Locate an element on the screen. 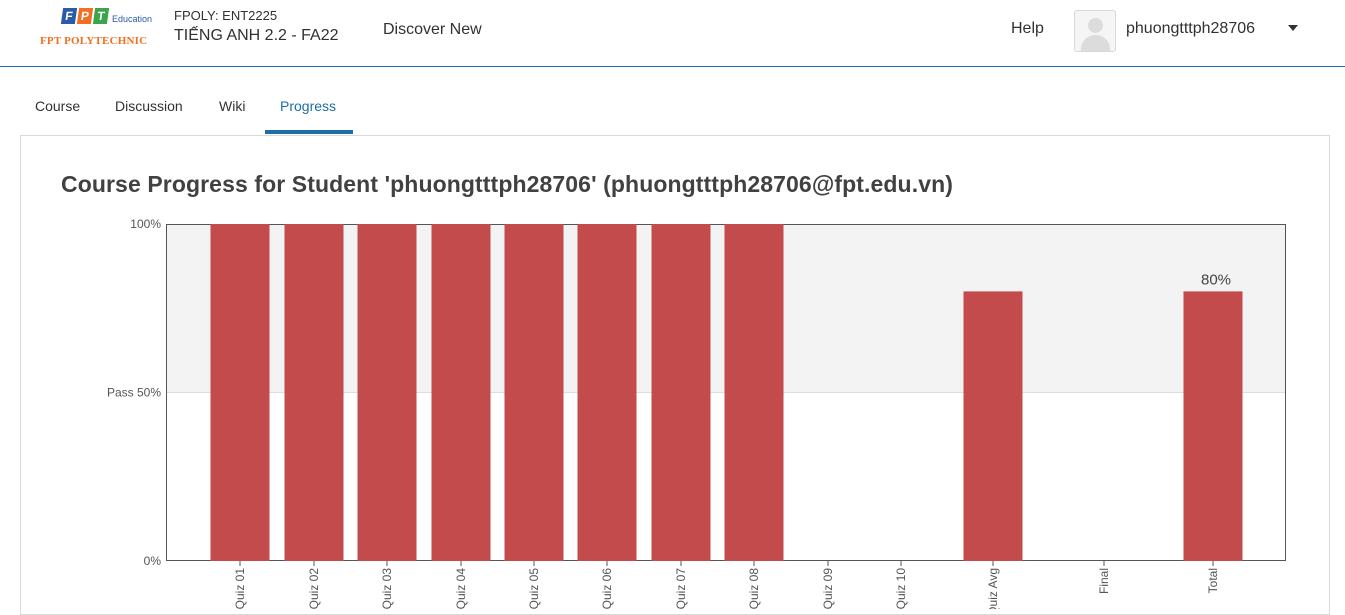 Image resolution: width=1345 pixels, height=615 pixels. x-tick-label: Final is located at coordinates (1104, 581).